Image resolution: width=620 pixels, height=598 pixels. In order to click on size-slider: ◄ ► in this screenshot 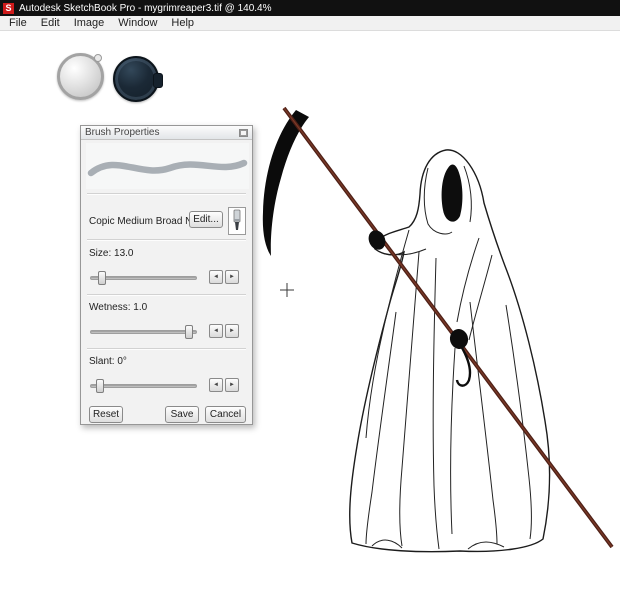, I will do `click(166, 277)`.